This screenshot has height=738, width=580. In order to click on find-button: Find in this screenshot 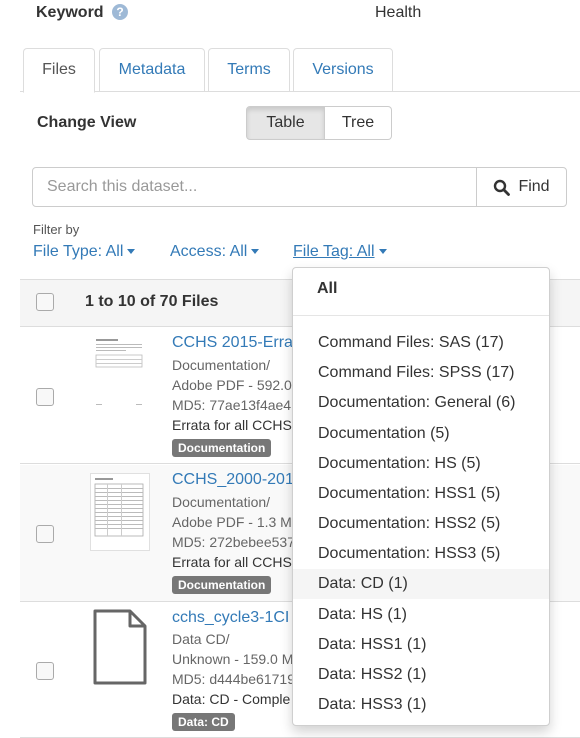, I will do `click(521, 187)`.